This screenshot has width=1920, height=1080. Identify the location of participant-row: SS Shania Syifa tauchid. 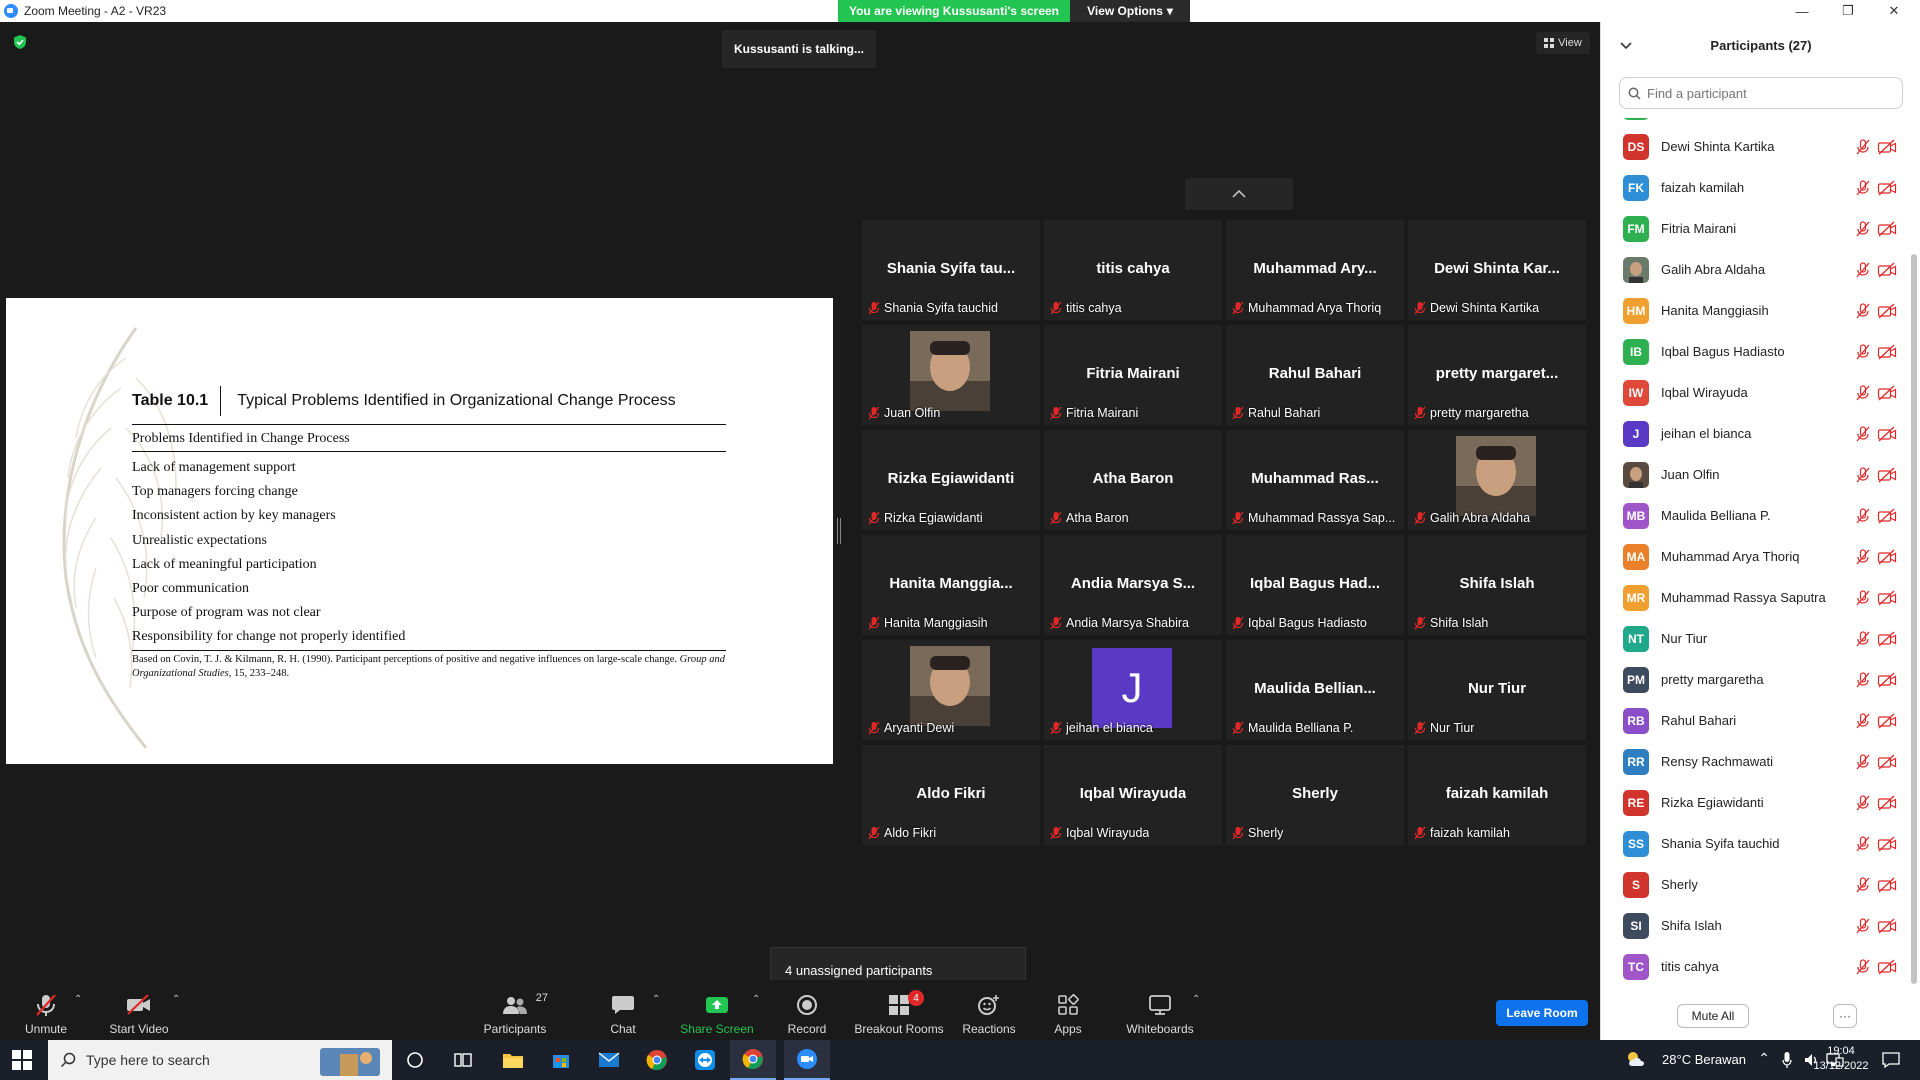
(1754, 843).